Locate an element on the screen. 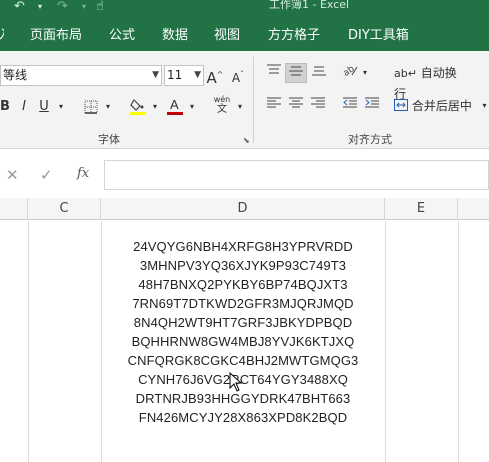 The height and width of the screenshot is (462, 489). formula-bar-buttons: ✕ ✓ fx is located at coordinates (52, 175).